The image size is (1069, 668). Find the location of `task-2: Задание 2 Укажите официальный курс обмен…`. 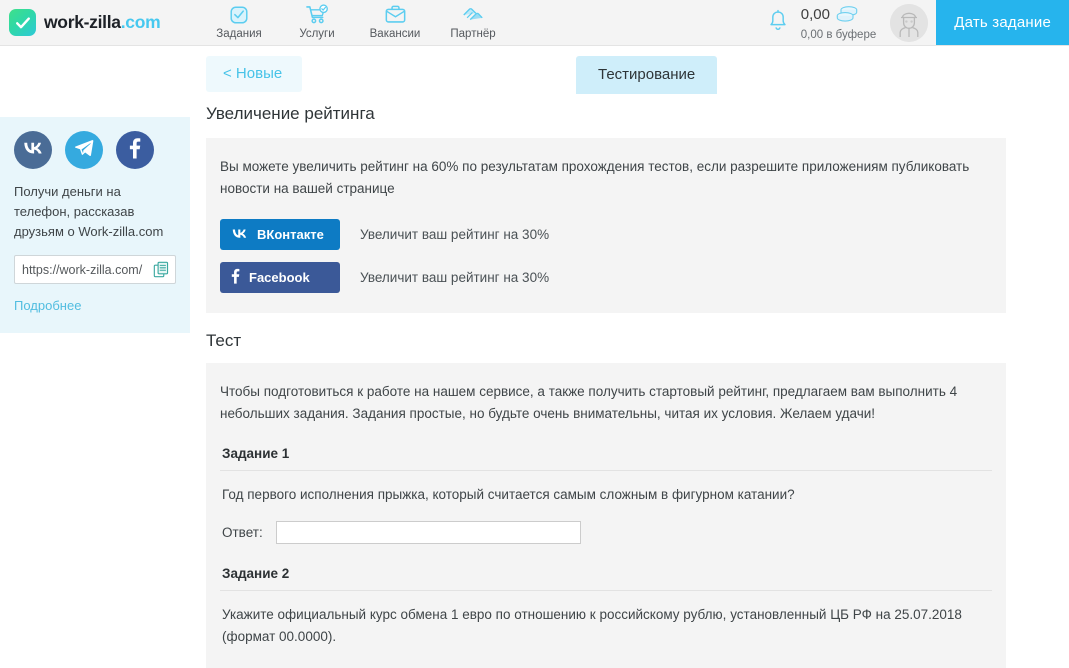

task-2: Задание 2 Укажите официальный курс обмен… is located at coordinates (606, 607).